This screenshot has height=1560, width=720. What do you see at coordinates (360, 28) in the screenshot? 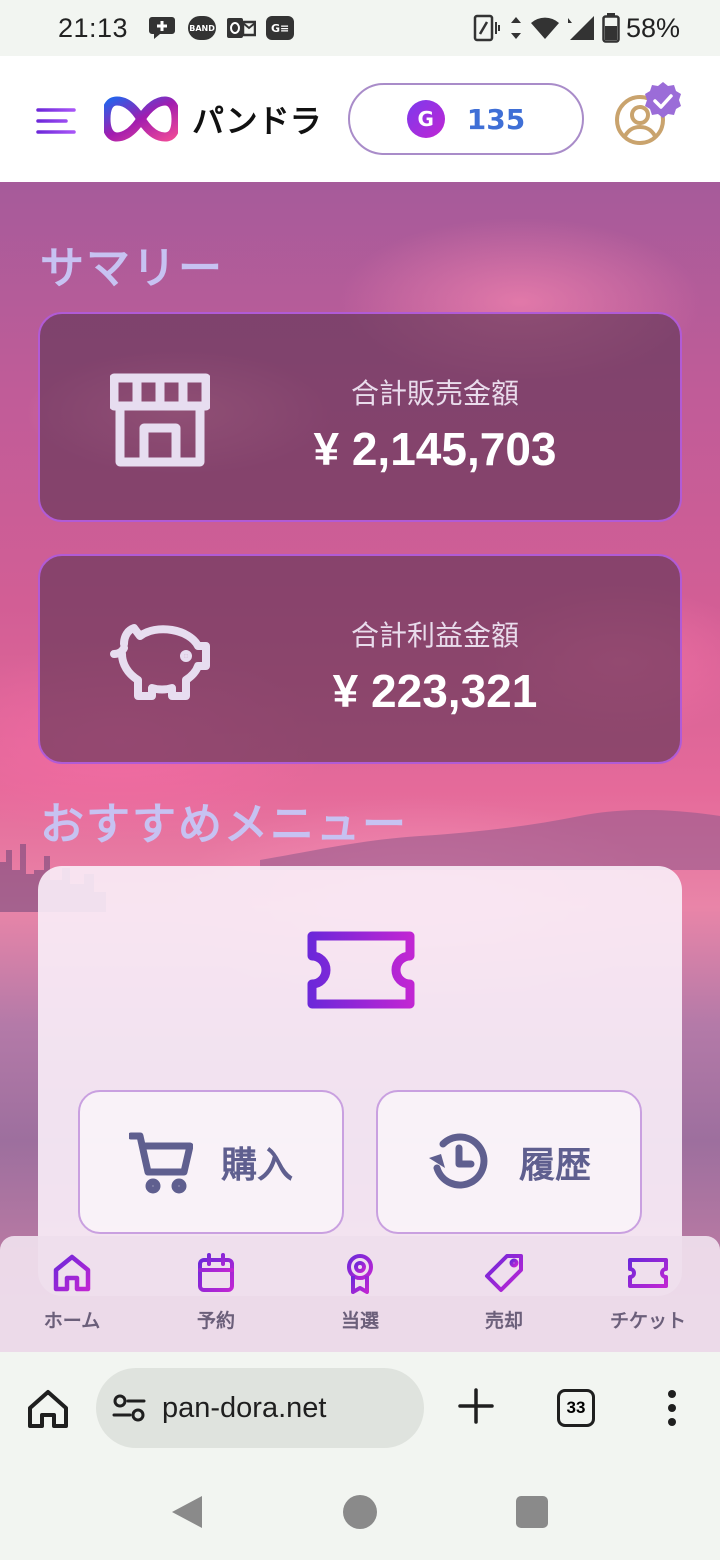
I see `status-bar: 21:13 BAND G≡ 58%` at bounding box center [360, 28].